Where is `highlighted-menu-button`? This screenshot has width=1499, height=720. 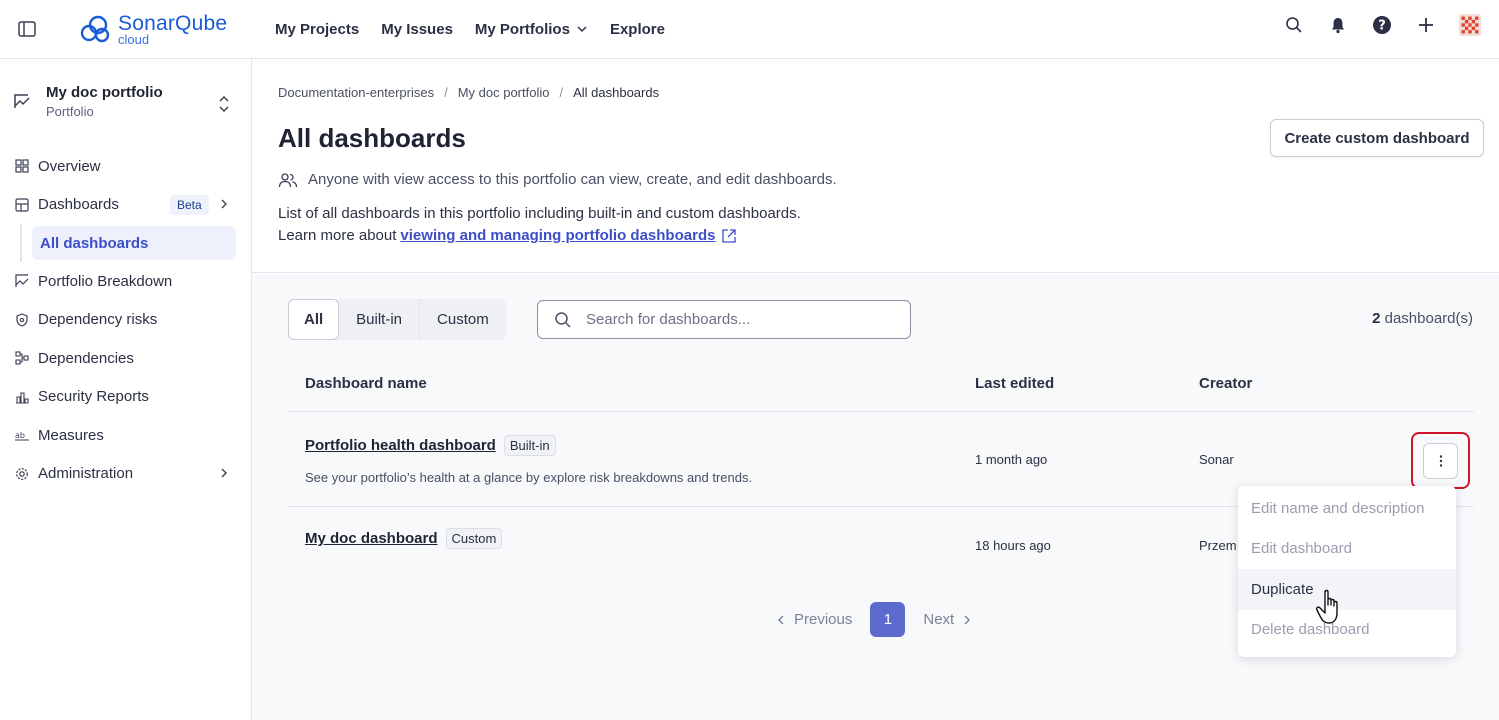
highlighted-menu-button is located at coordinates (1440, 460).